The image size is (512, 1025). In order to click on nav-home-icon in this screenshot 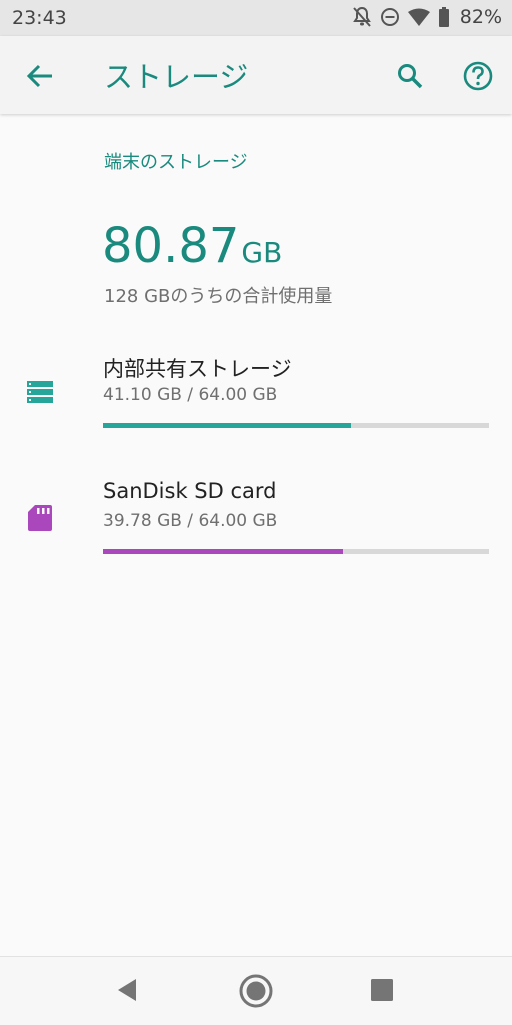, I will do `click(256, 993)`.